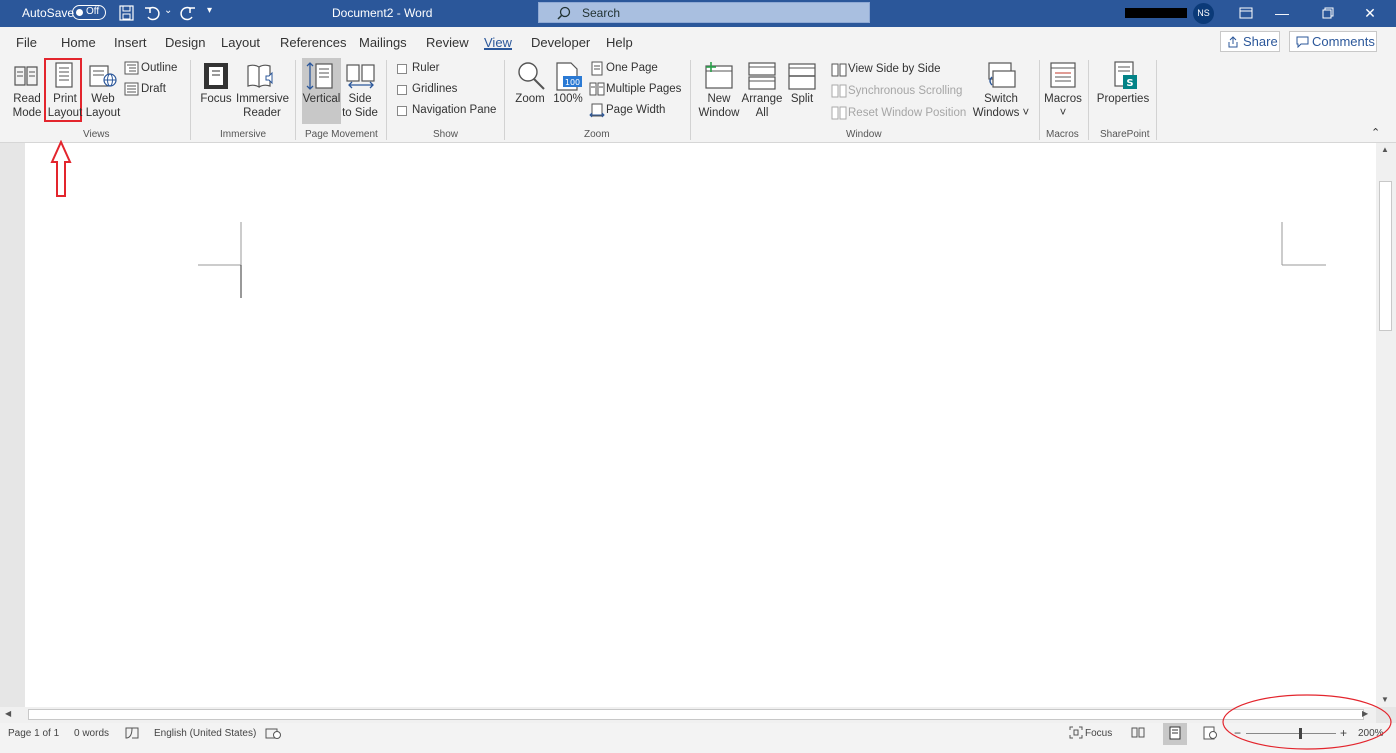 The width and height of the screenshot is (1396, 753). I want to click on multiple-pages-button: Multiple Pages, so click(643, 89).